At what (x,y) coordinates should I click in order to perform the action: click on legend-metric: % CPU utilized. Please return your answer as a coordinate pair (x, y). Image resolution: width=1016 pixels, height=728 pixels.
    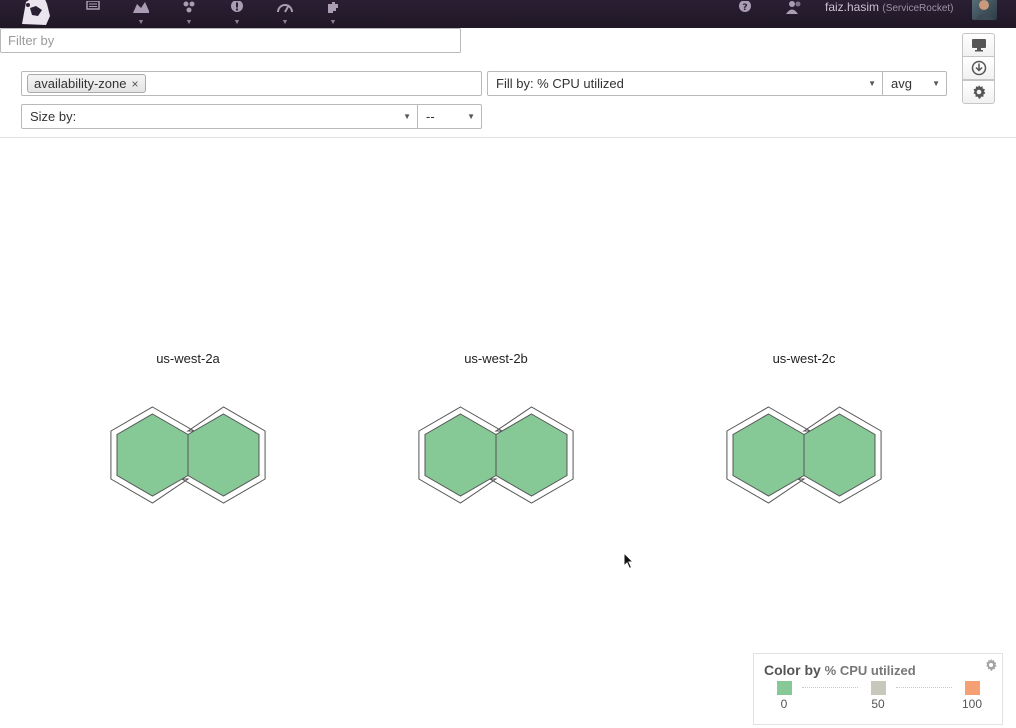
    Looking at the image, I should click on (870, 670).